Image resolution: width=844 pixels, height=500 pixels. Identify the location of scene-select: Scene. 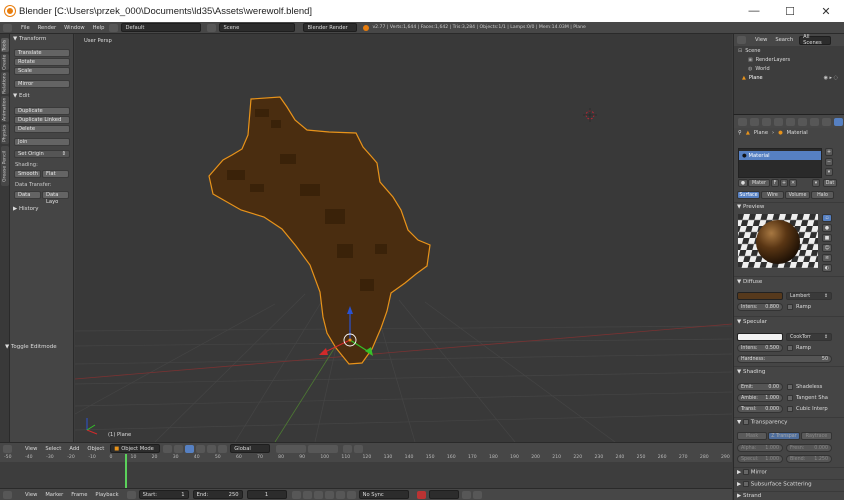
(257, 27).